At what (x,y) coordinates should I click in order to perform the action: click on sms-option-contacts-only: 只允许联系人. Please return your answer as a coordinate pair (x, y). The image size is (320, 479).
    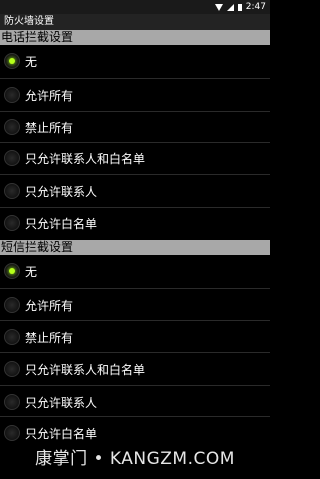
    Looking at the image, I should click on (135, 402).